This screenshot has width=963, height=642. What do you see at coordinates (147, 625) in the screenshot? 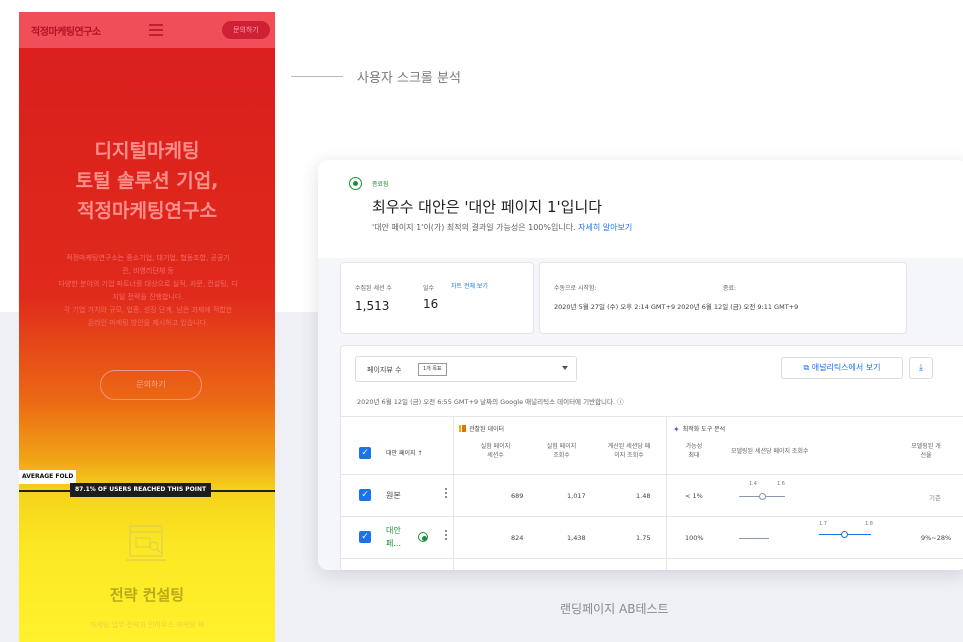
I see `strategy-section-subtitle: 마케팅 업무 전략과 인하우스 마케팅 체` at bounding box center [147, 625].